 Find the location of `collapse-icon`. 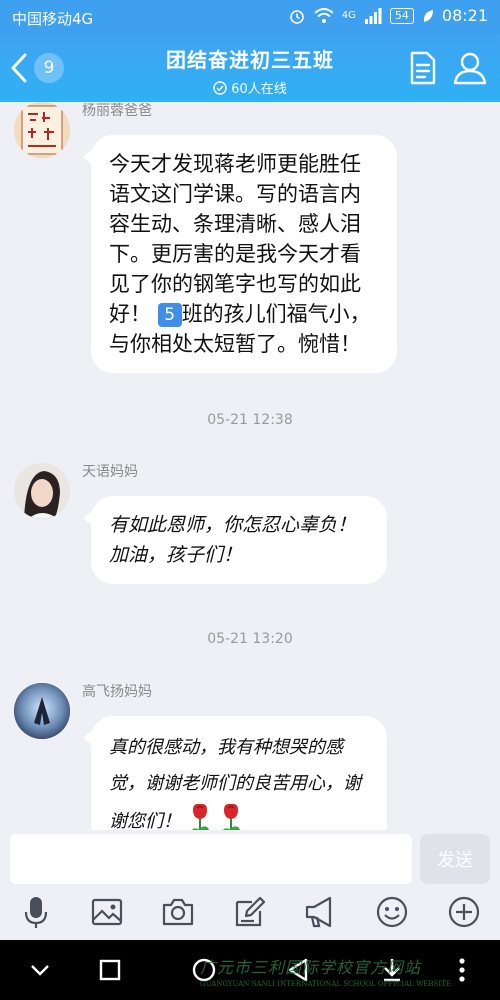

collapse-icon is located at coordinates (40, 970).